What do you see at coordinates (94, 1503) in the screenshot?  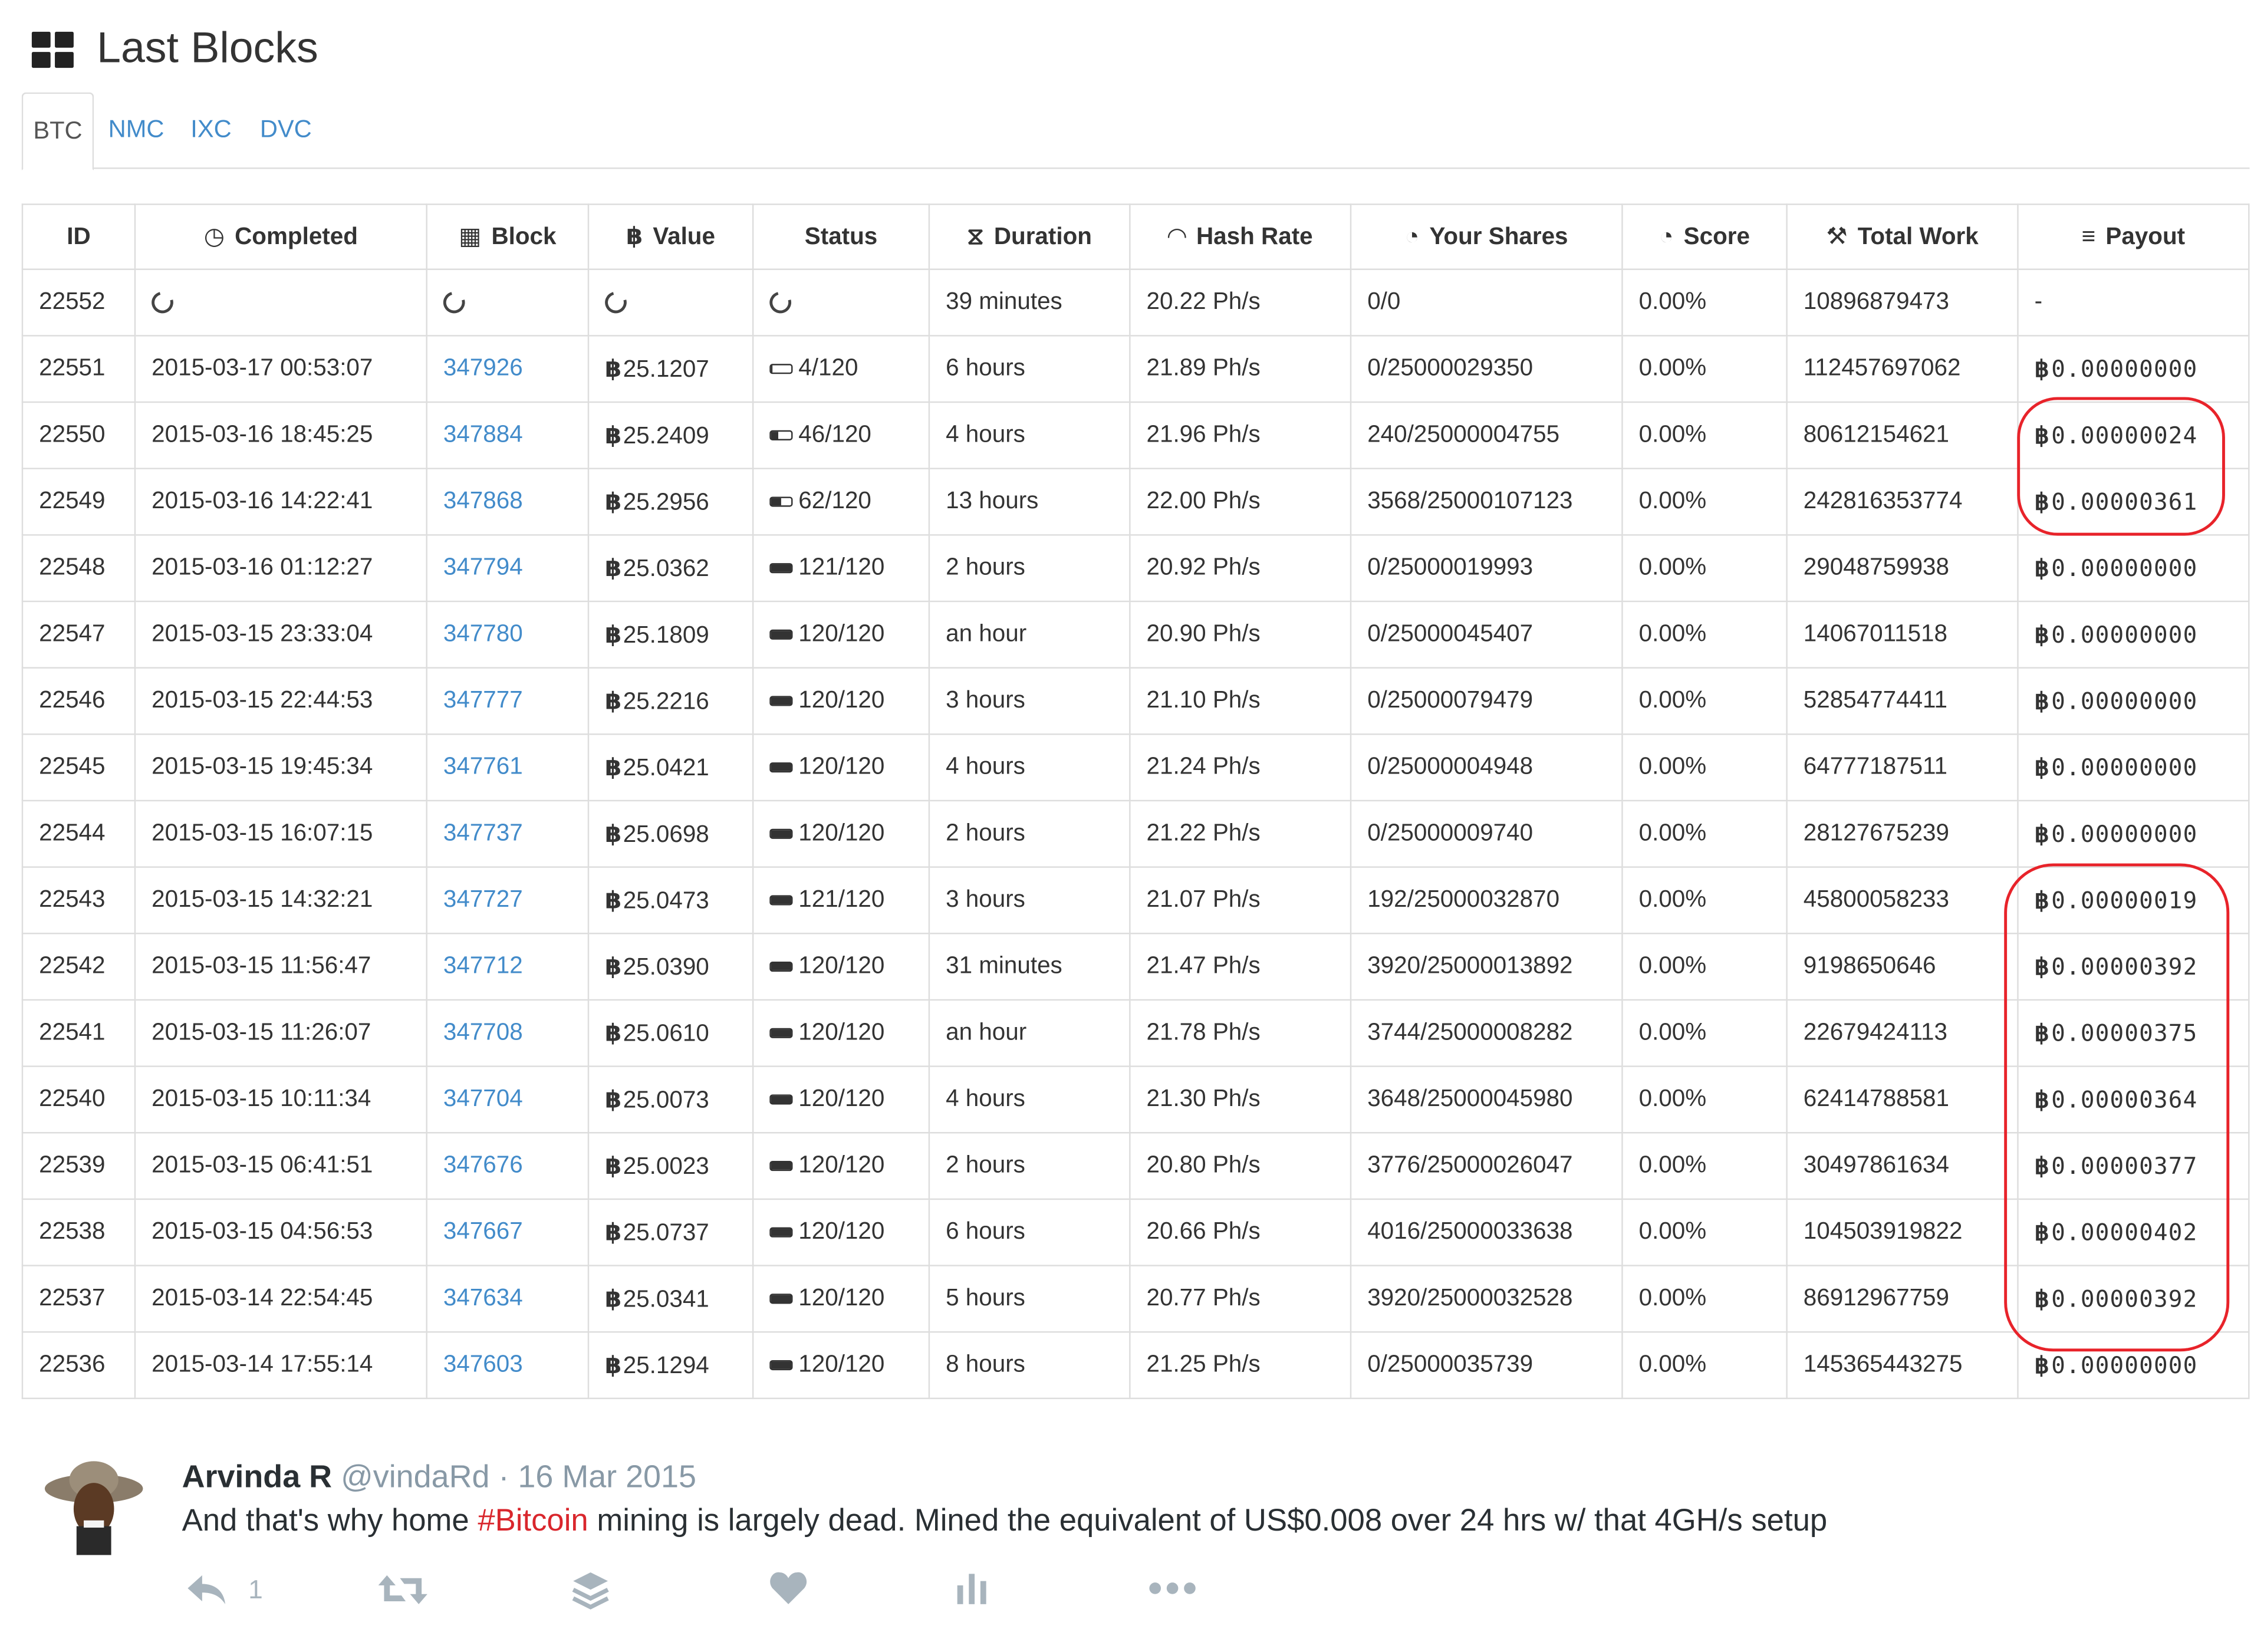 I see `avatar` at bounding box center [94, 1503].